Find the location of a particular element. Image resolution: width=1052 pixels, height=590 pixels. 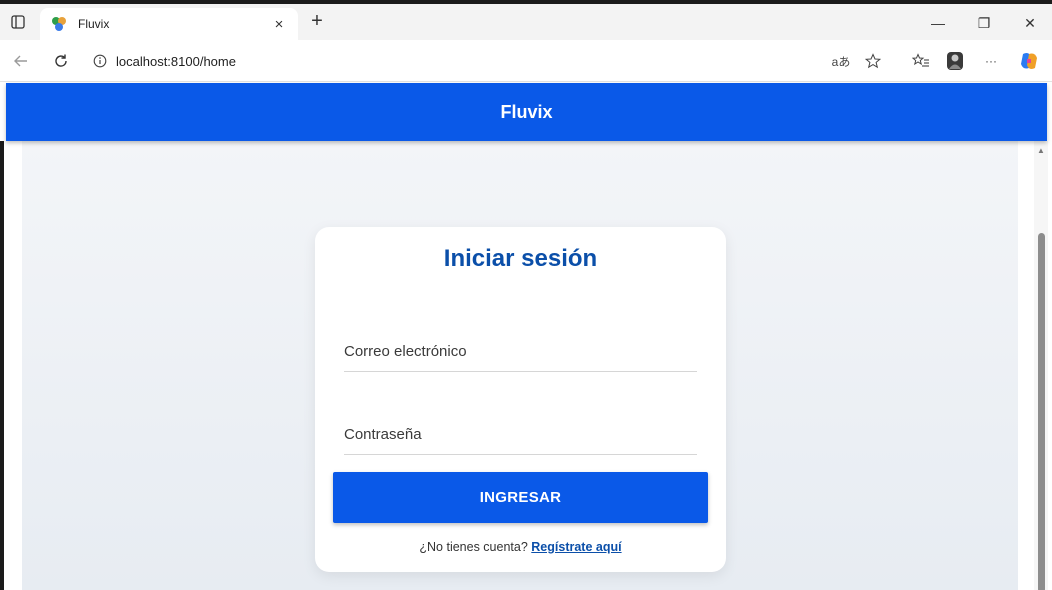

favorite-button is located at coordinates (873, 61).